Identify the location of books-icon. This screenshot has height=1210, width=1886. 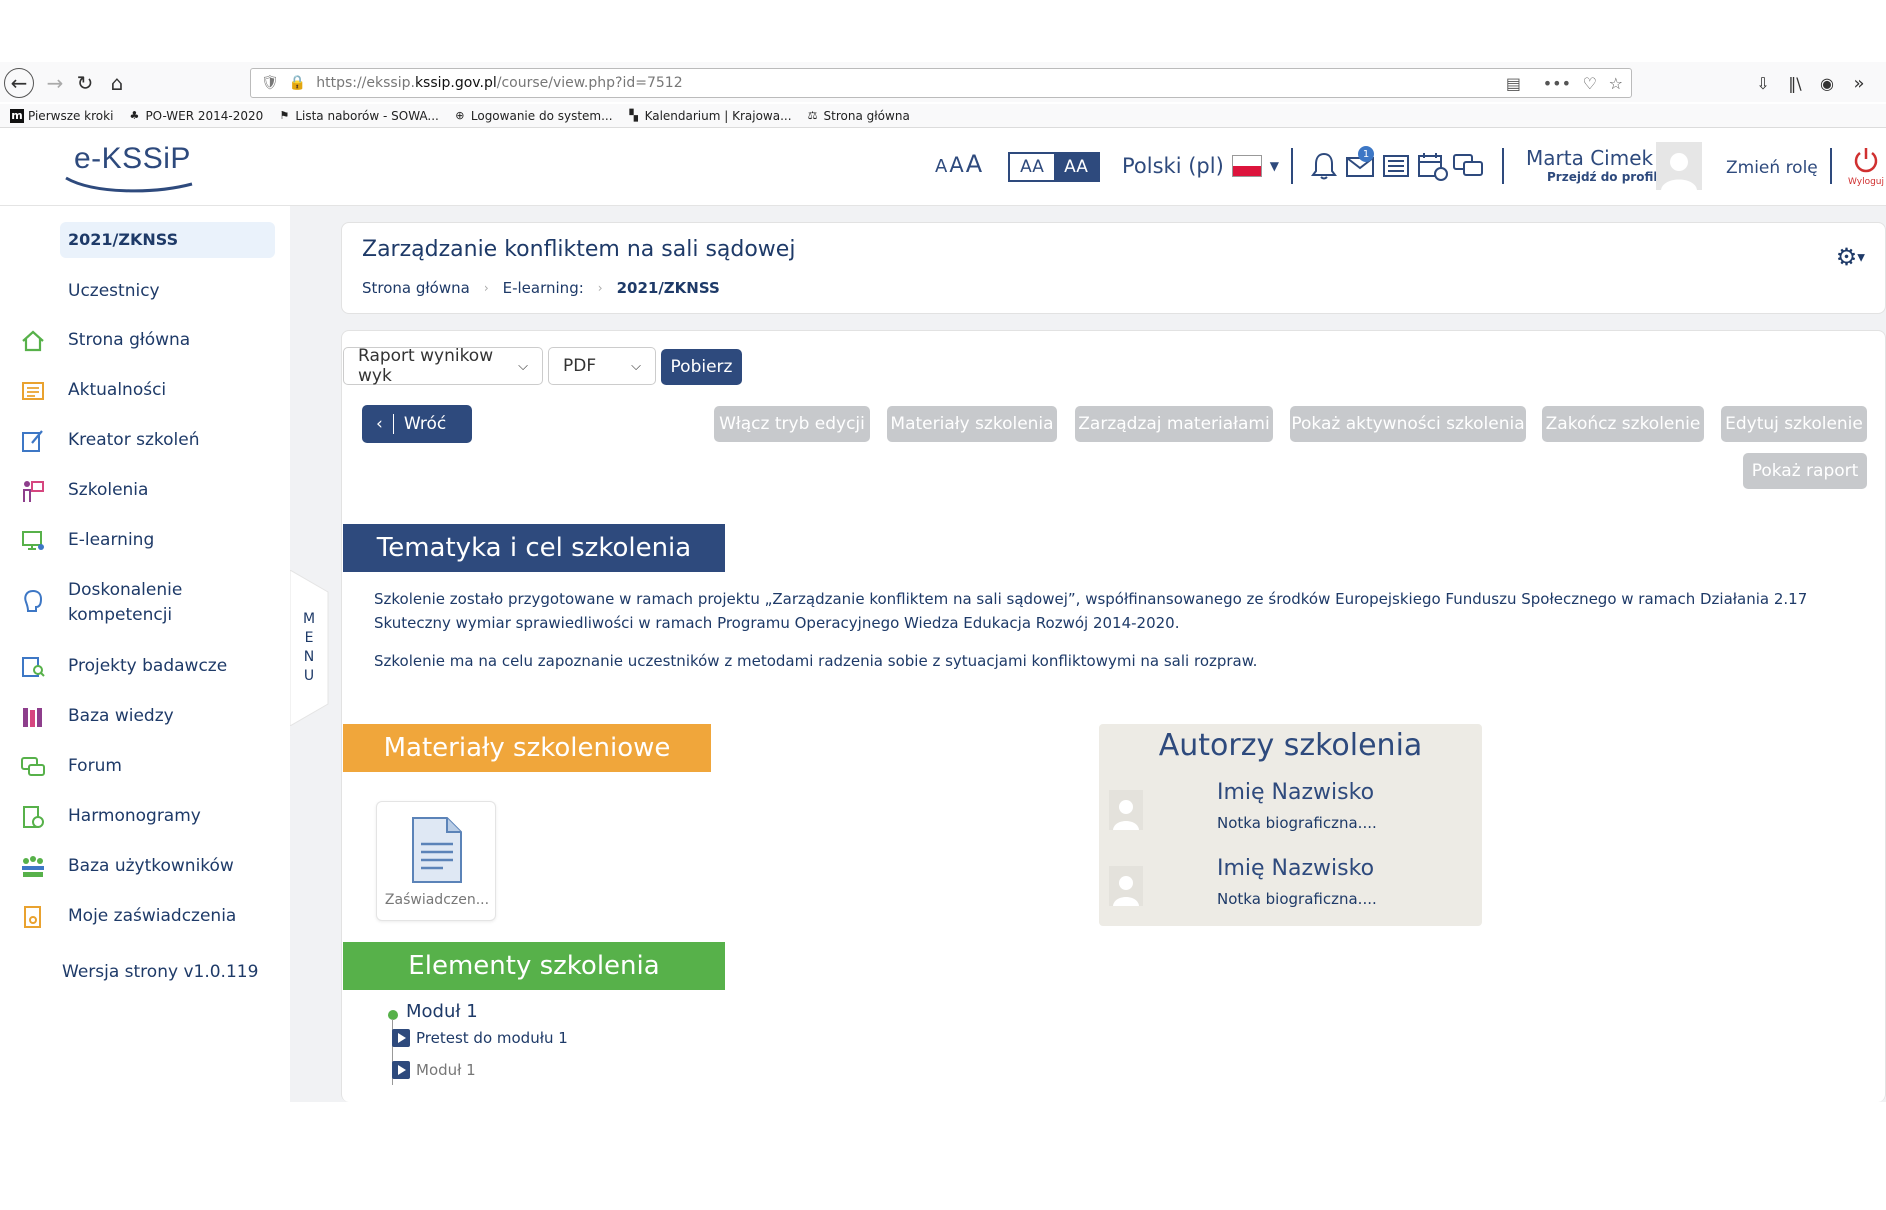
(32, 717).